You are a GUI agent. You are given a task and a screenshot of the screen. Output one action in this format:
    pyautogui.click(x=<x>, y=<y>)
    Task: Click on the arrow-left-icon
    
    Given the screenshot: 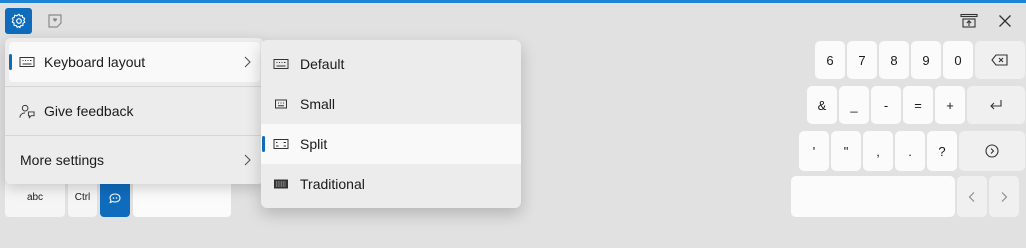 What is the action you would take?
    pyautogui.click(x=971, y=196)
    